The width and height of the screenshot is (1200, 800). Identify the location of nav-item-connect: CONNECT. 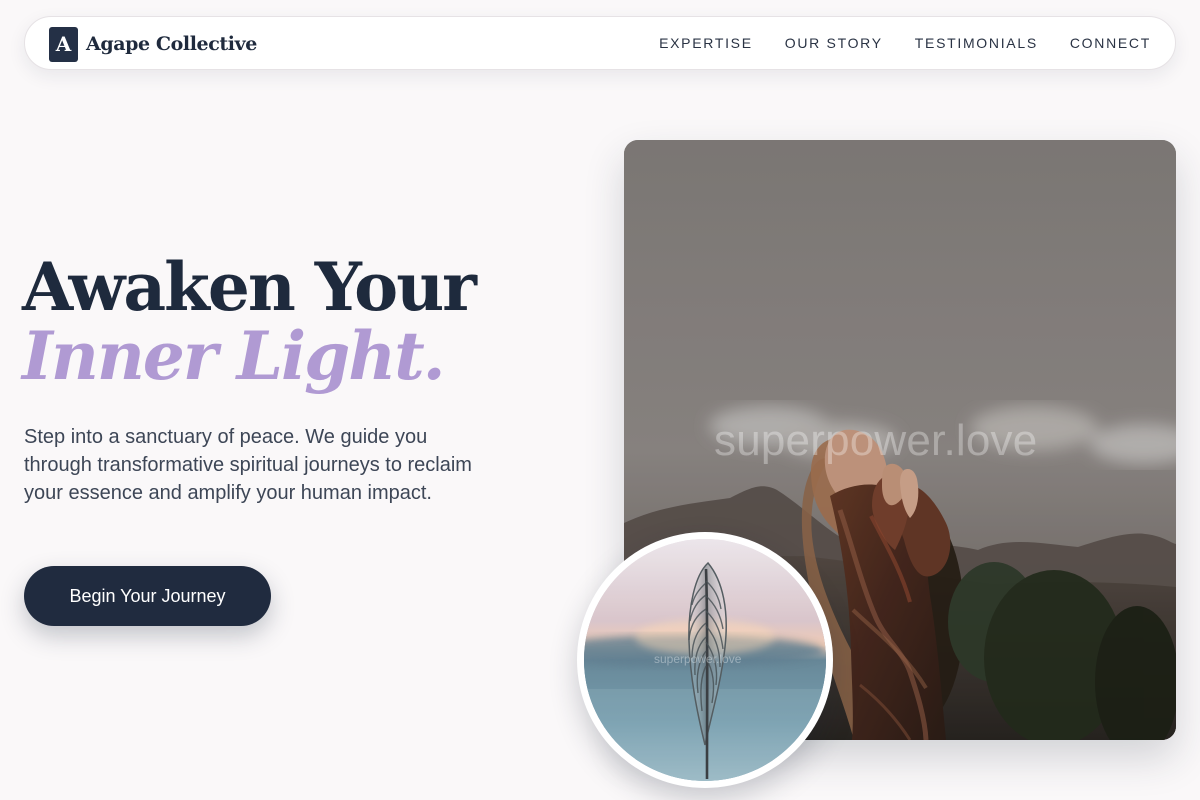
(1110, 43).